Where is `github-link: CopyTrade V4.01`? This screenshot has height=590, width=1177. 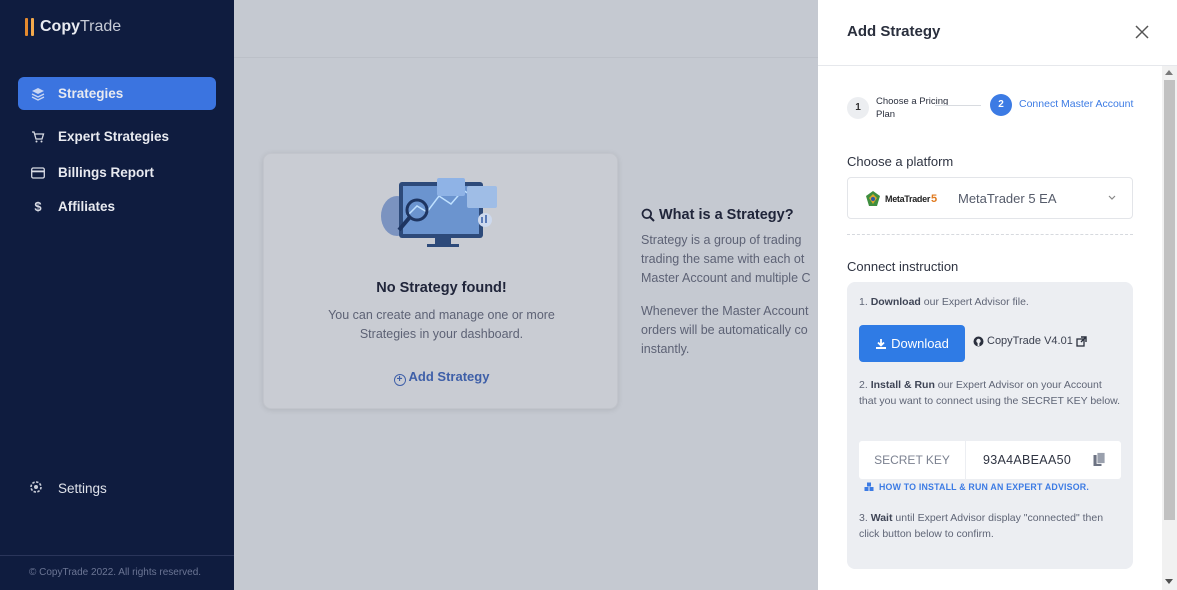
github-link: CopyTrade V4.01 is located at coordinates (1031, 341).